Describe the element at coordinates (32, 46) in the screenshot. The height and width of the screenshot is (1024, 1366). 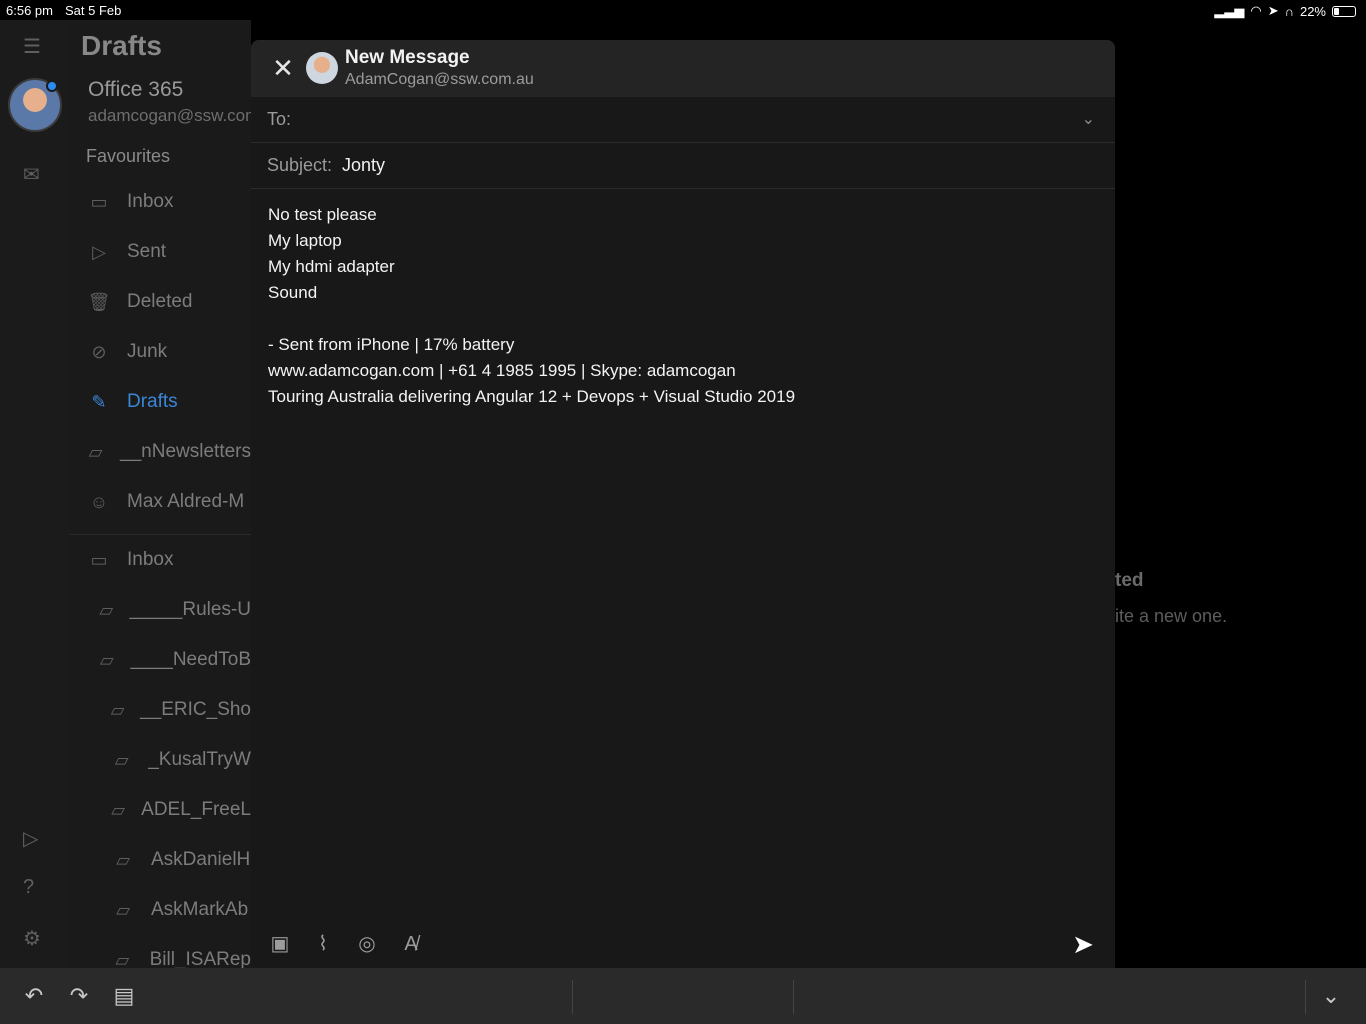
I see `hamburger-menu-icon: ☰` at that location.